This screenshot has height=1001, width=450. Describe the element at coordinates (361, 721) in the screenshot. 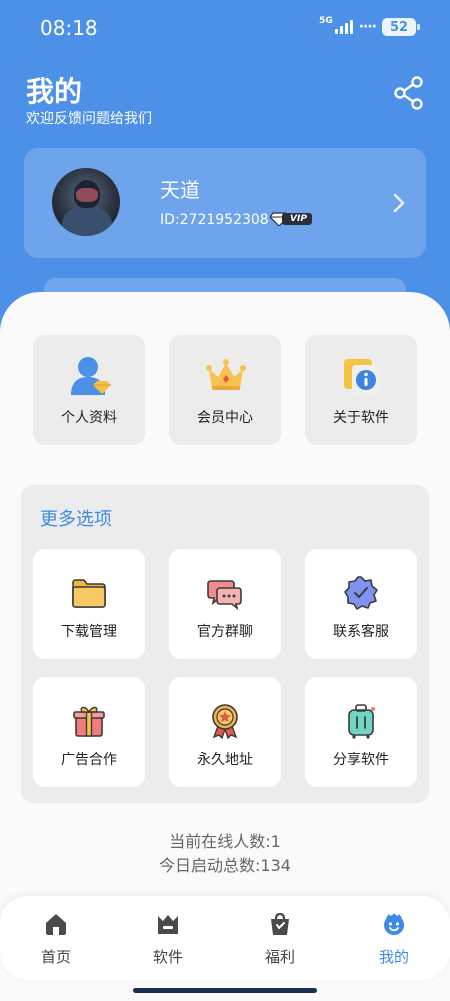

I see `luggage-icon` at that location.